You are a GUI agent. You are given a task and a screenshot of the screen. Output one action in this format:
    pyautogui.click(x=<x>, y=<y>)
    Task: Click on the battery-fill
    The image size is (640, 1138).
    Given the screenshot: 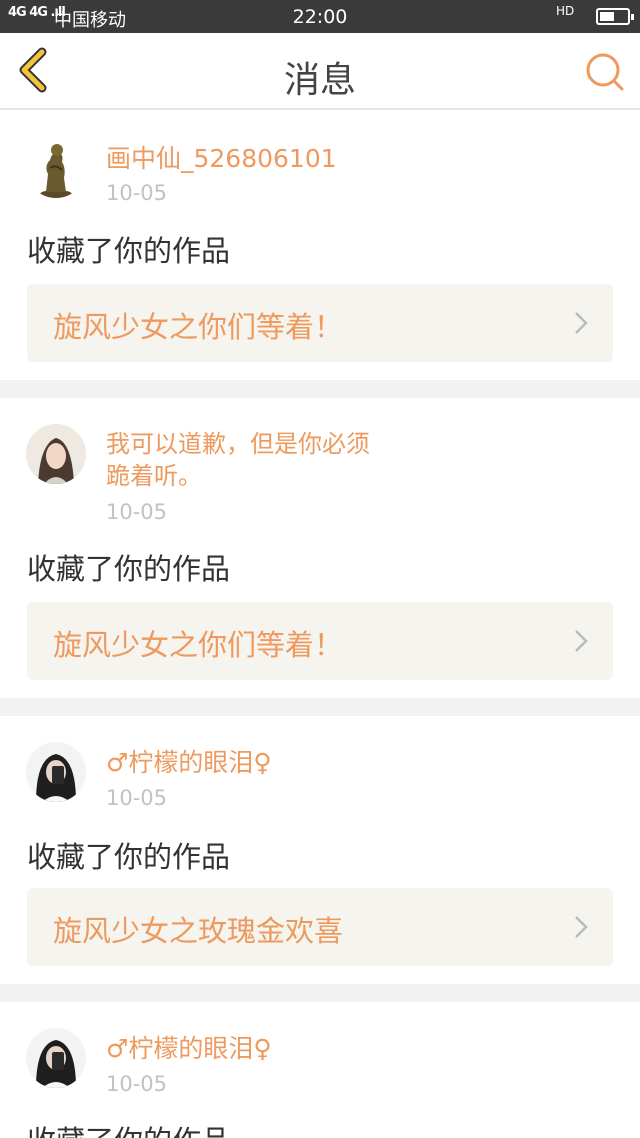 What is the action you would take?
    pyautogui.click(x=607, y=16)
    